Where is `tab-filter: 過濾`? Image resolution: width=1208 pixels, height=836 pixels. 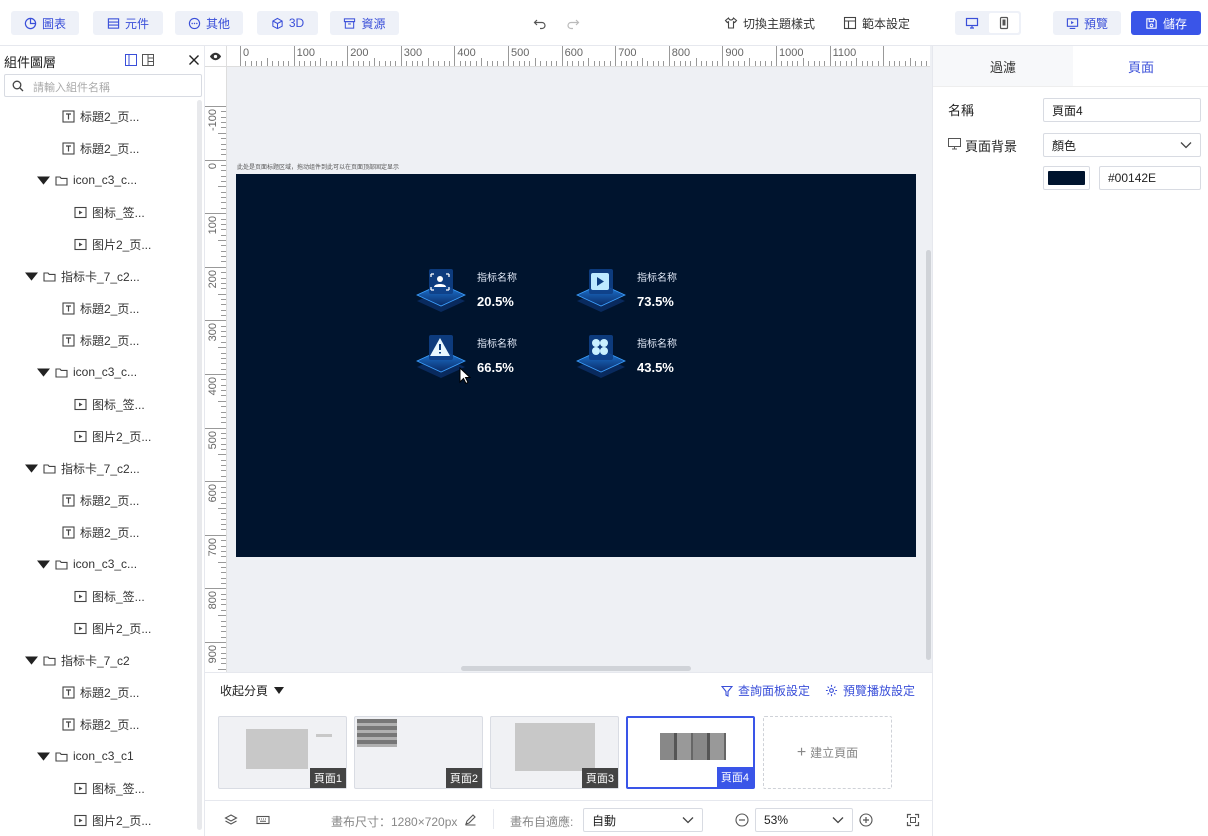
tab-filter: 過濾 is located at coordinates (1003, 66).